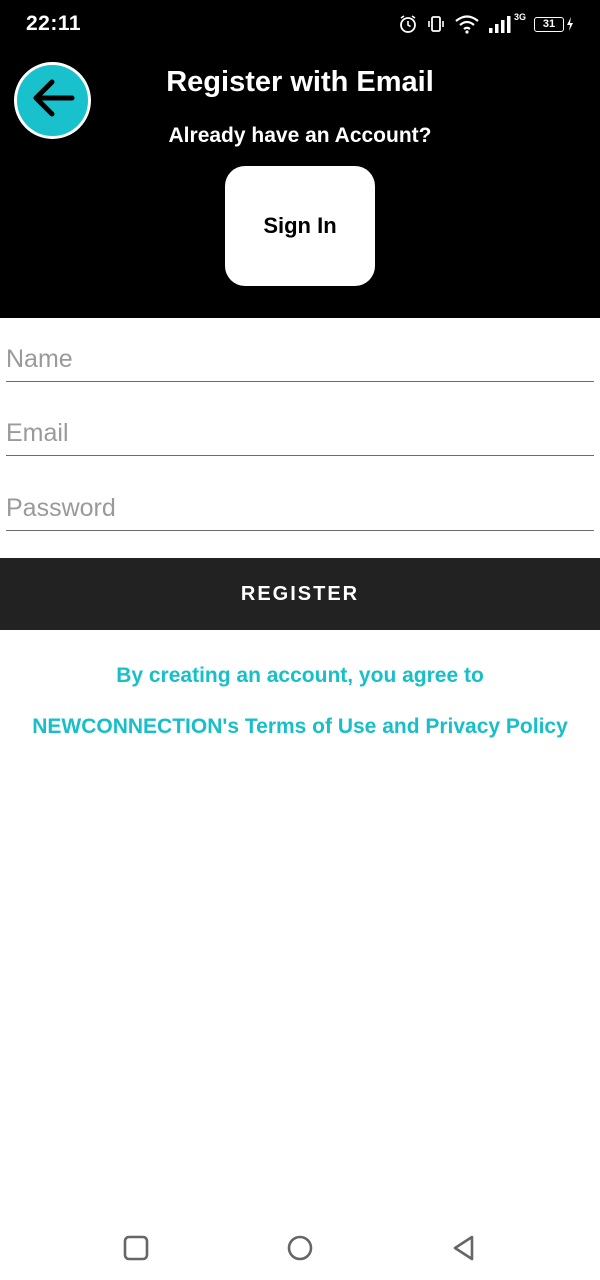 The height and width of the screenshot is (1280, 600). What do you see at coordinates (136, 1248) in the screenshot?
I see `recent-apps-icon` at bounding box center [136, 1248].